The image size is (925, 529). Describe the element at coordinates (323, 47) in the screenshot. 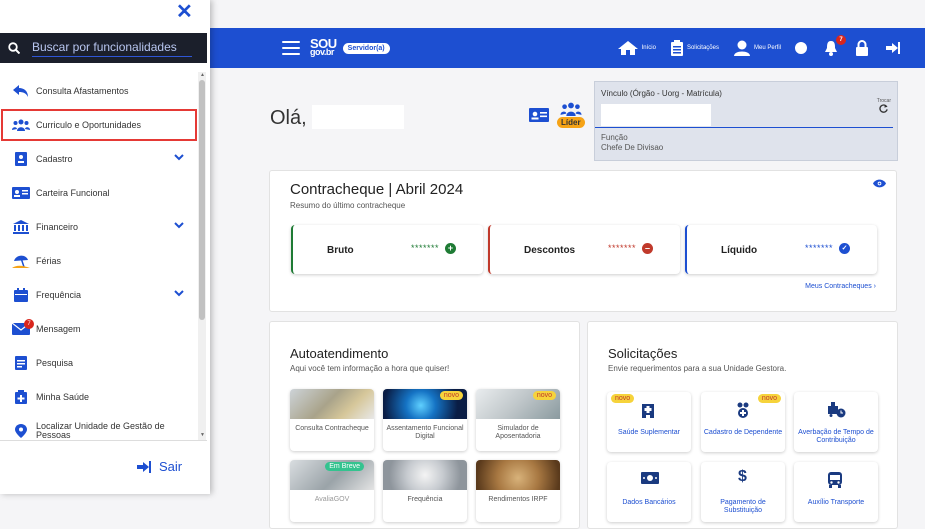

I see `sougov-logo: SOU gov.br` at that location.